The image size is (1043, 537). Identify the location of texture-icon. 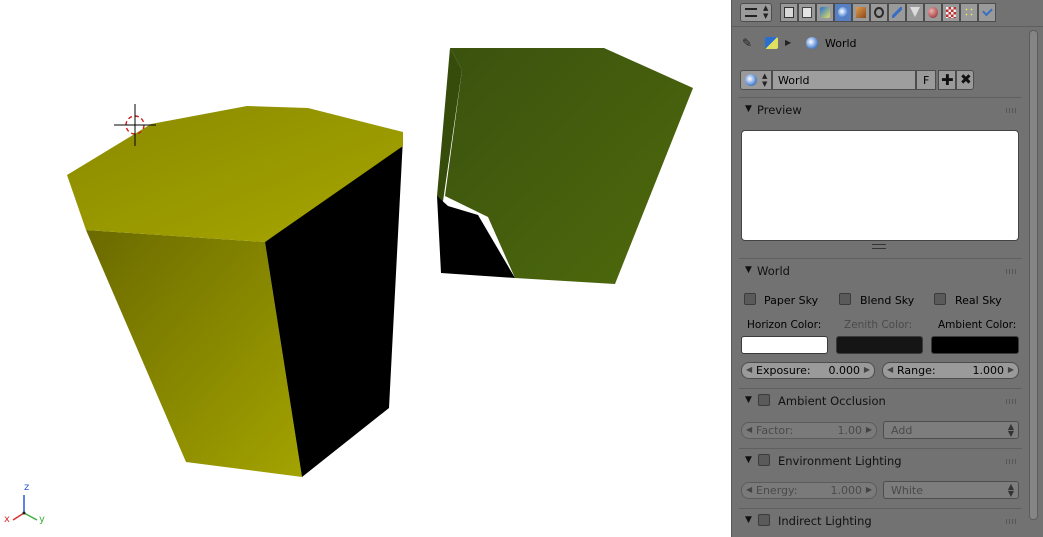
(951, 12).